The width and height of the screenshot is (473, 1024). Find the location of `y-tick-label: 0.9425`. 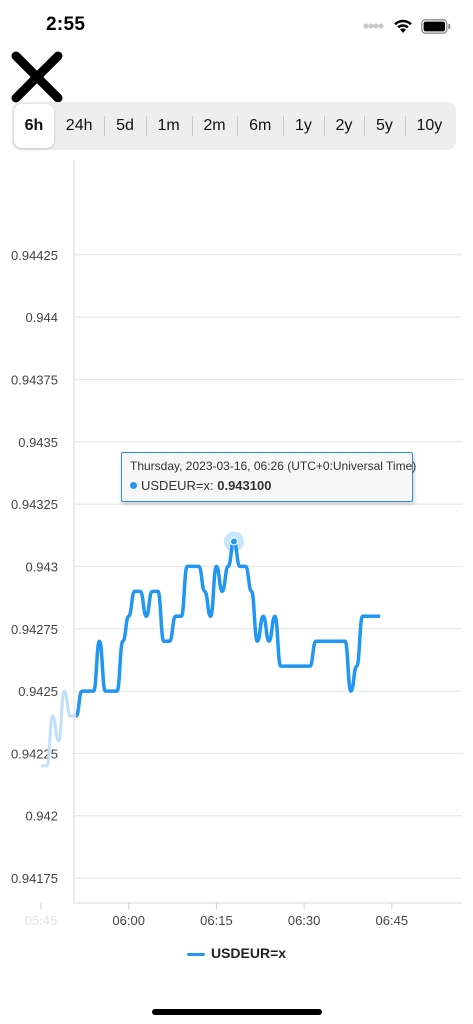

y-tick-label: 0.9425 is located at coordinates (38, 691).